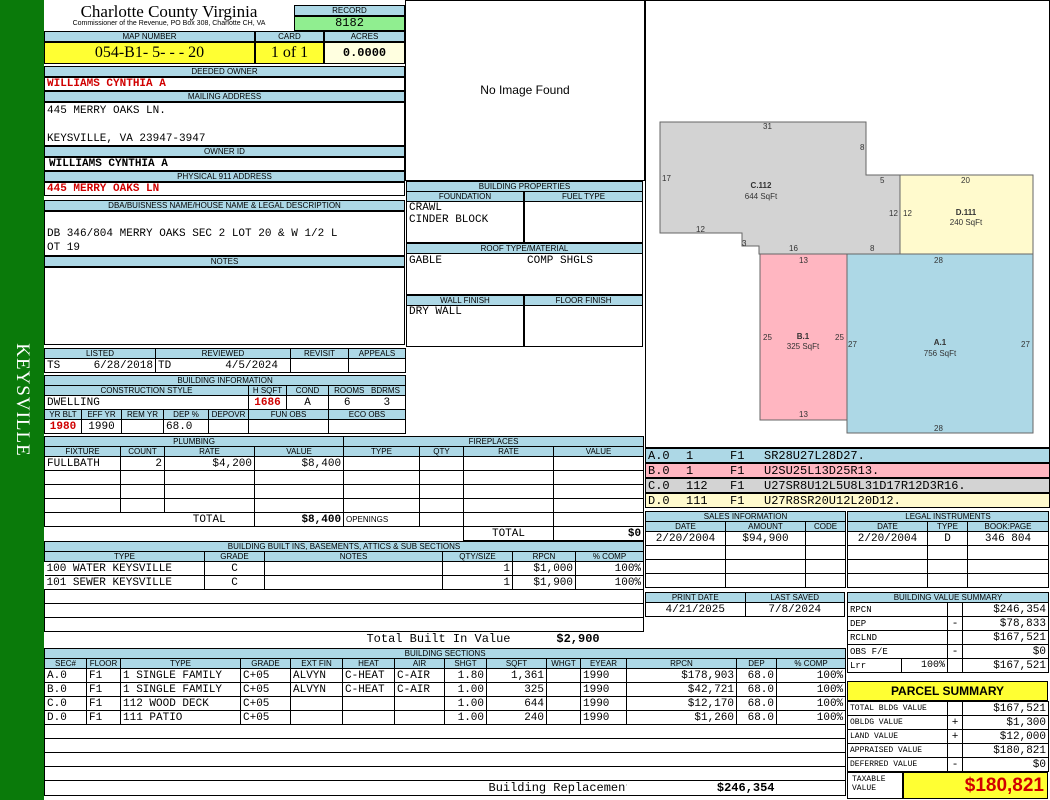  What do you see at coordinates (852, 344) in the screenshot?
I see `dim-label: 27` at bounding box center [852, 344].